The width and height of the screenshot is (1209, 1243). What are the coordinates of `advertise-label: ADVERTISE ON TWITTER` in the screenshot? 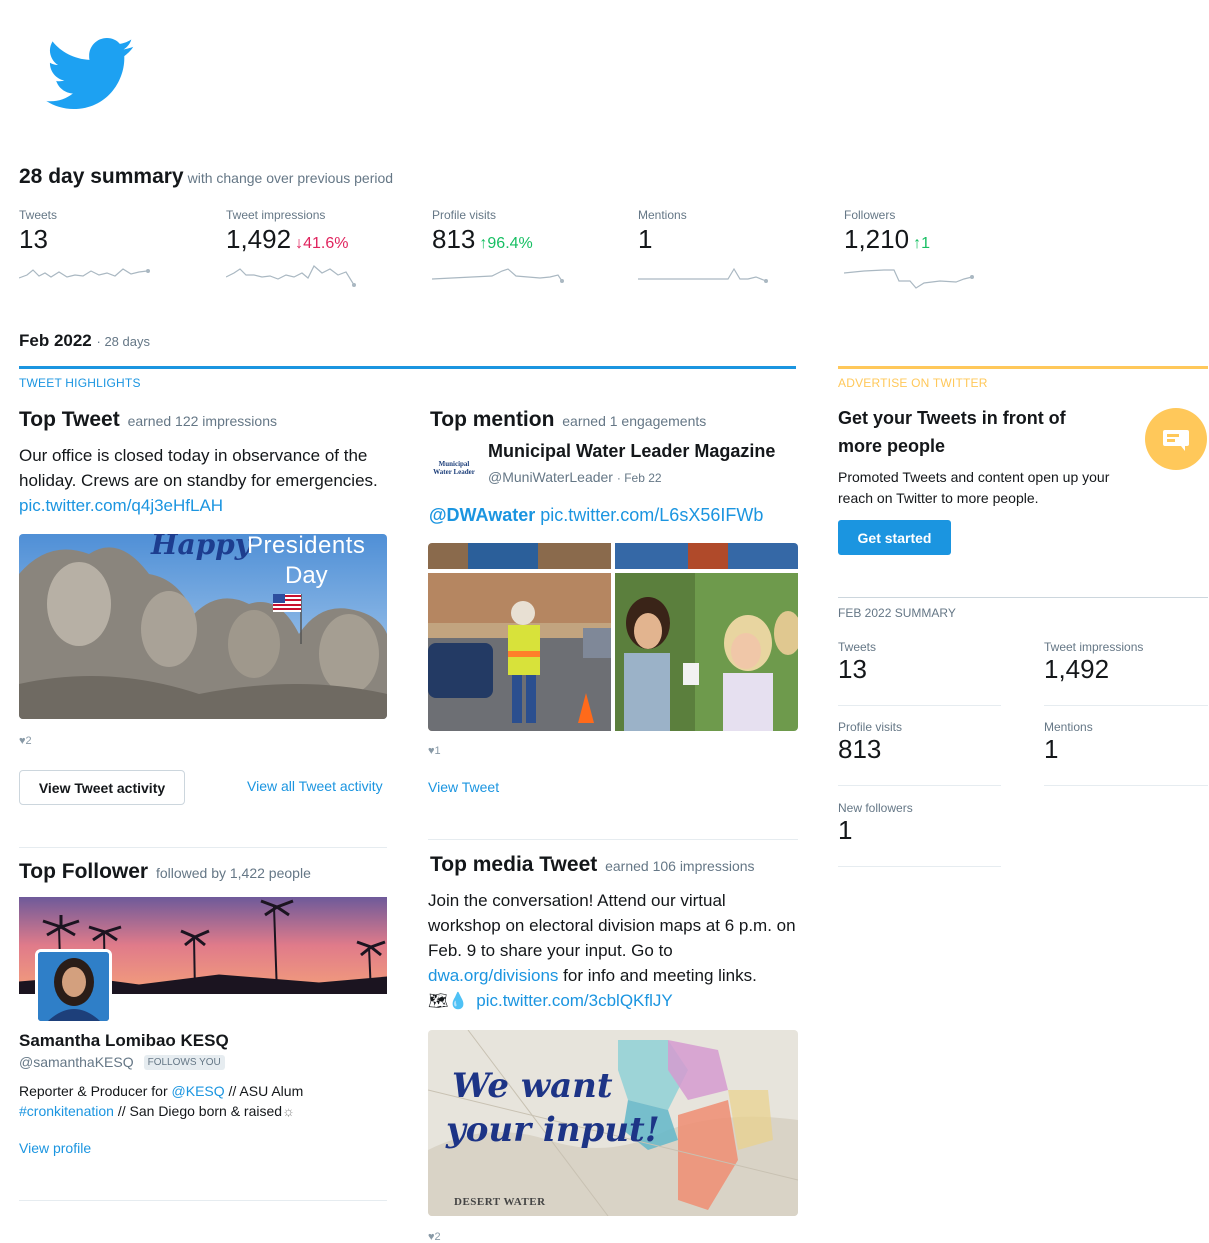 It's located at (913, 383).